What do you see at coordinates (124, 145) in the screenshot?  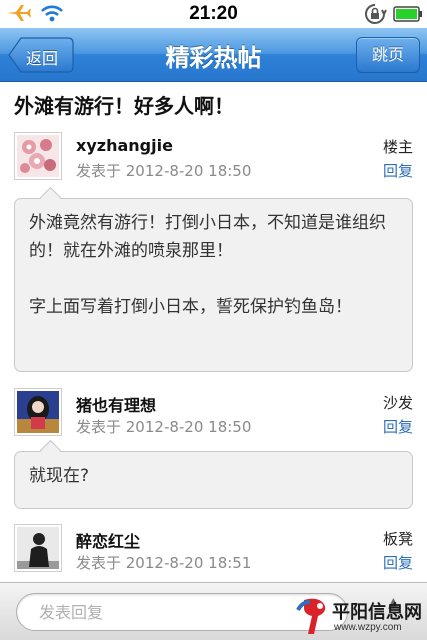 I see `post-username: xyzhangjie` at bounding box center [124, 145].